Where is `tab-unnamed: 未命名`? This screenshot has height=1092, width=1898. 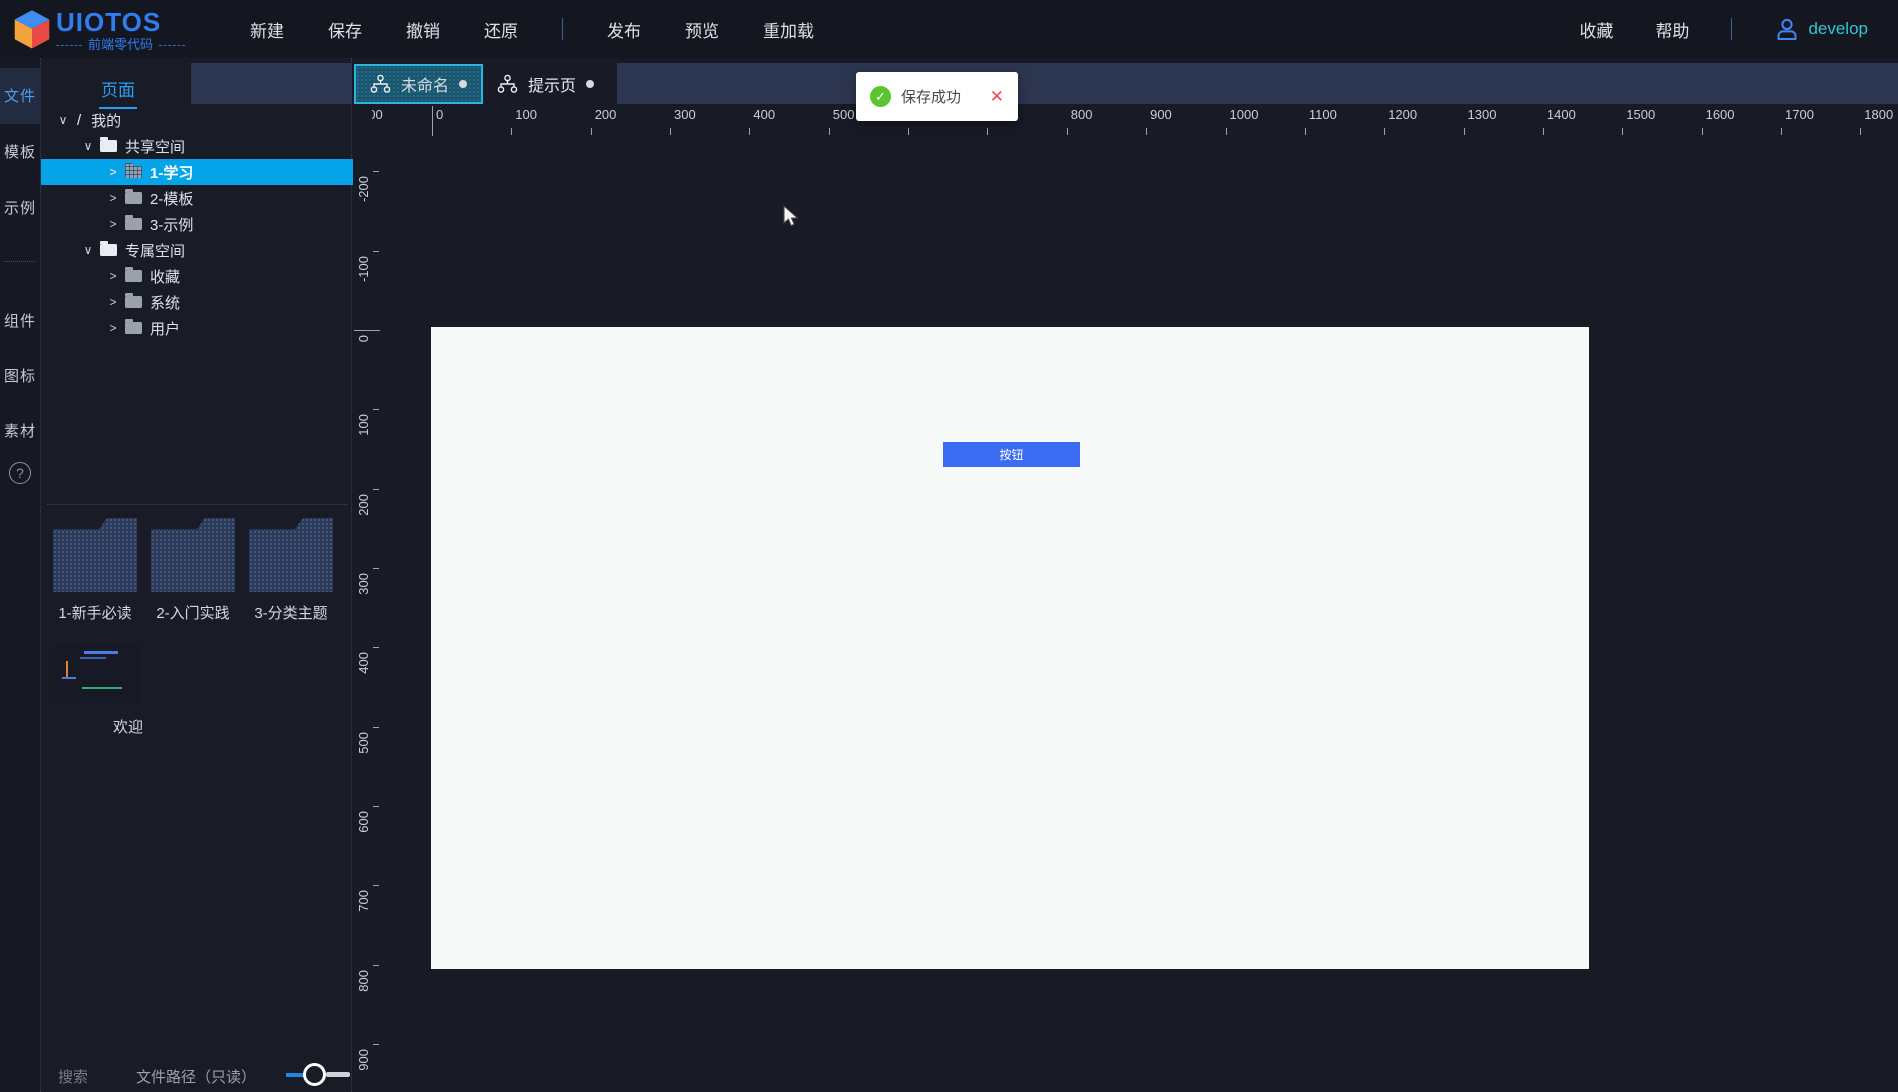 tab-unnamed: 未命名 is located at coordinates (418, 84).